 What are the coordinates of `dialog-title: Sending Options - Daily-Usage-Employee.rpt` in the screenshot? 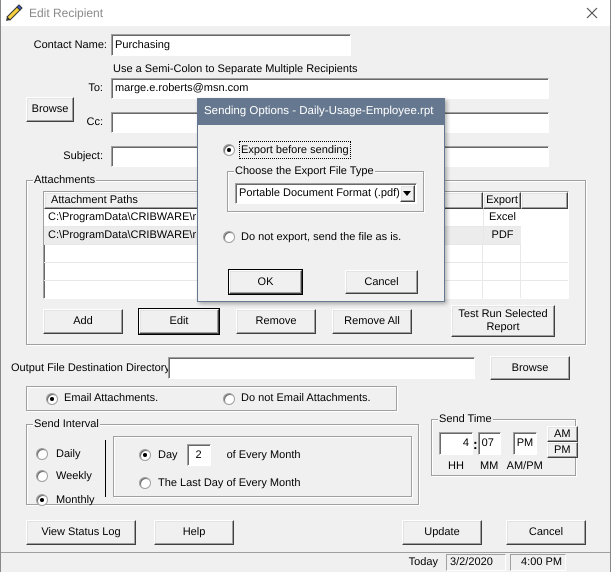 It's located at (319, 112).